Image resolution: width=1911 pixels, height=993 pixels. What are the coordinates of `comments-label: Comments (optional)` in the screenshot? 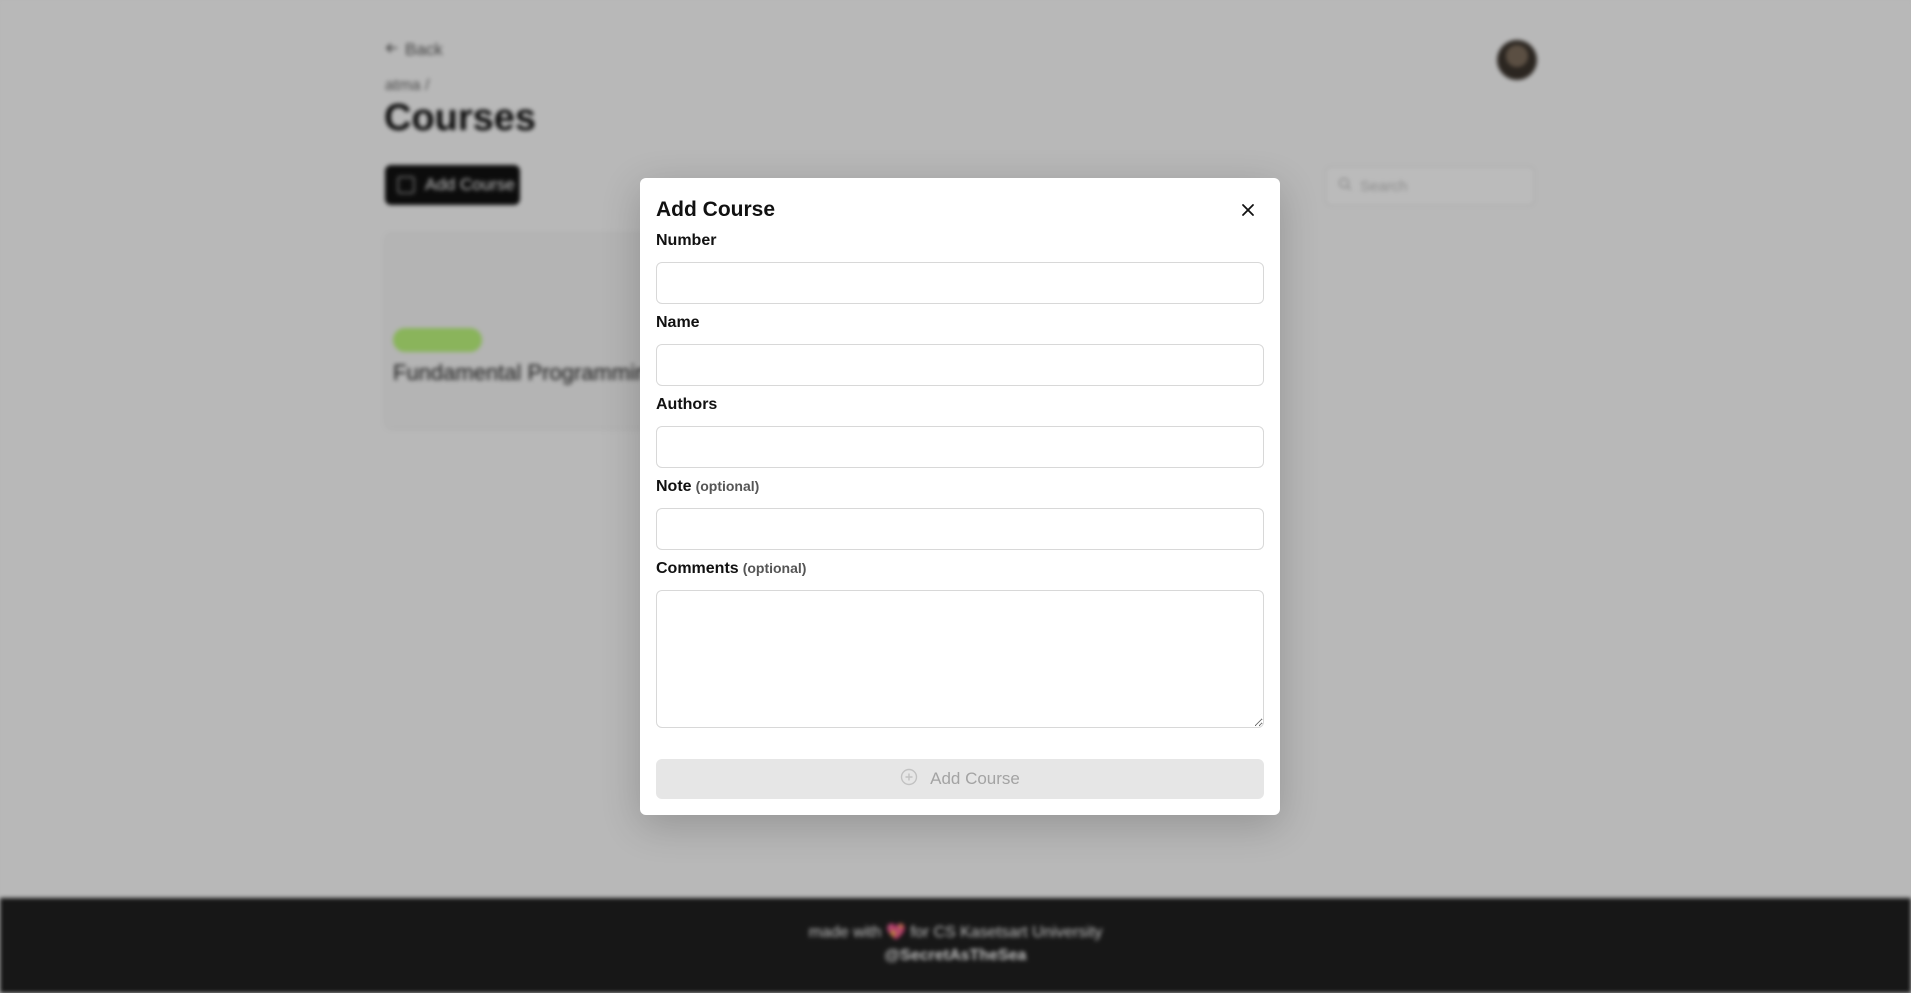 It's located at (731, 569).